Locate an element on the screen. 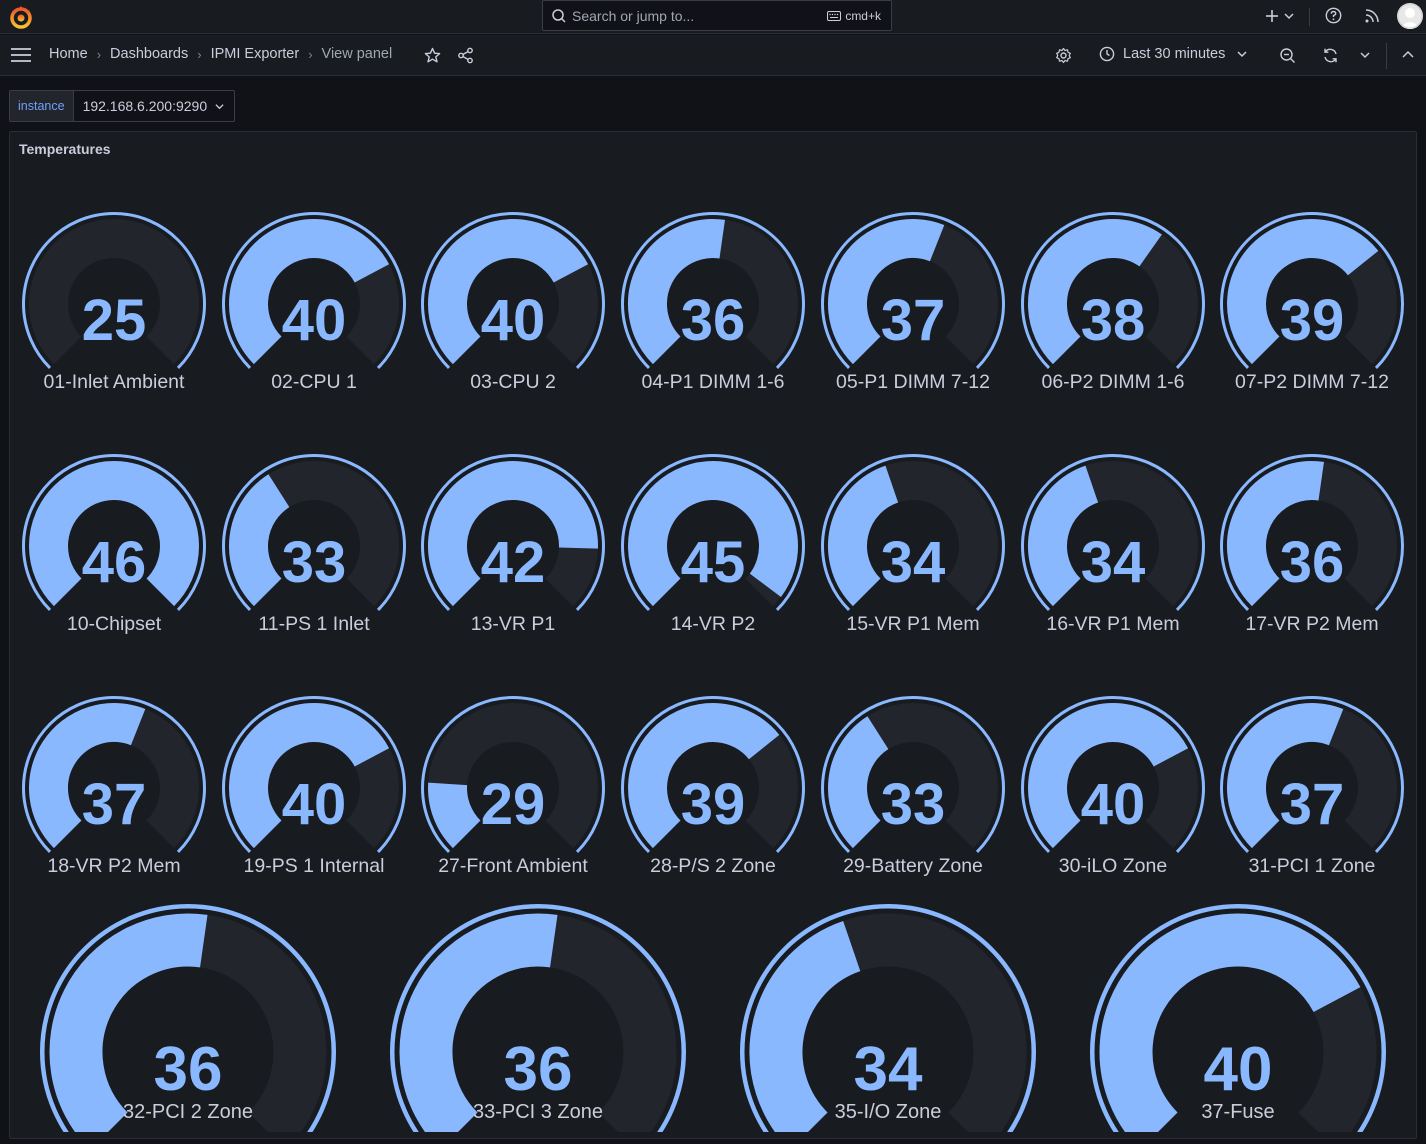 Image resolution: width=1426 pixels, height=1144 pixels. gauge-graphic: 33 29-Battery Zone is located at coordinates (912, 786).